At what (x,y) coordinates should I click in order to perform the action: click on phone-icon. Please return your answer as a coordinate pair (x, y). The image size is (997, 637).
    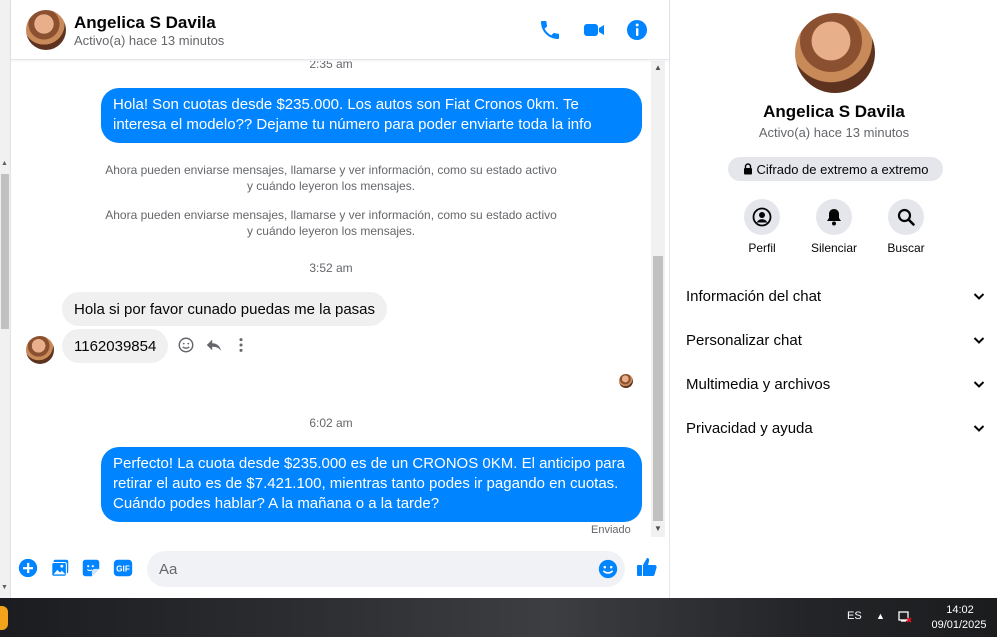
    Looking at the image, I should click on (550, 30).